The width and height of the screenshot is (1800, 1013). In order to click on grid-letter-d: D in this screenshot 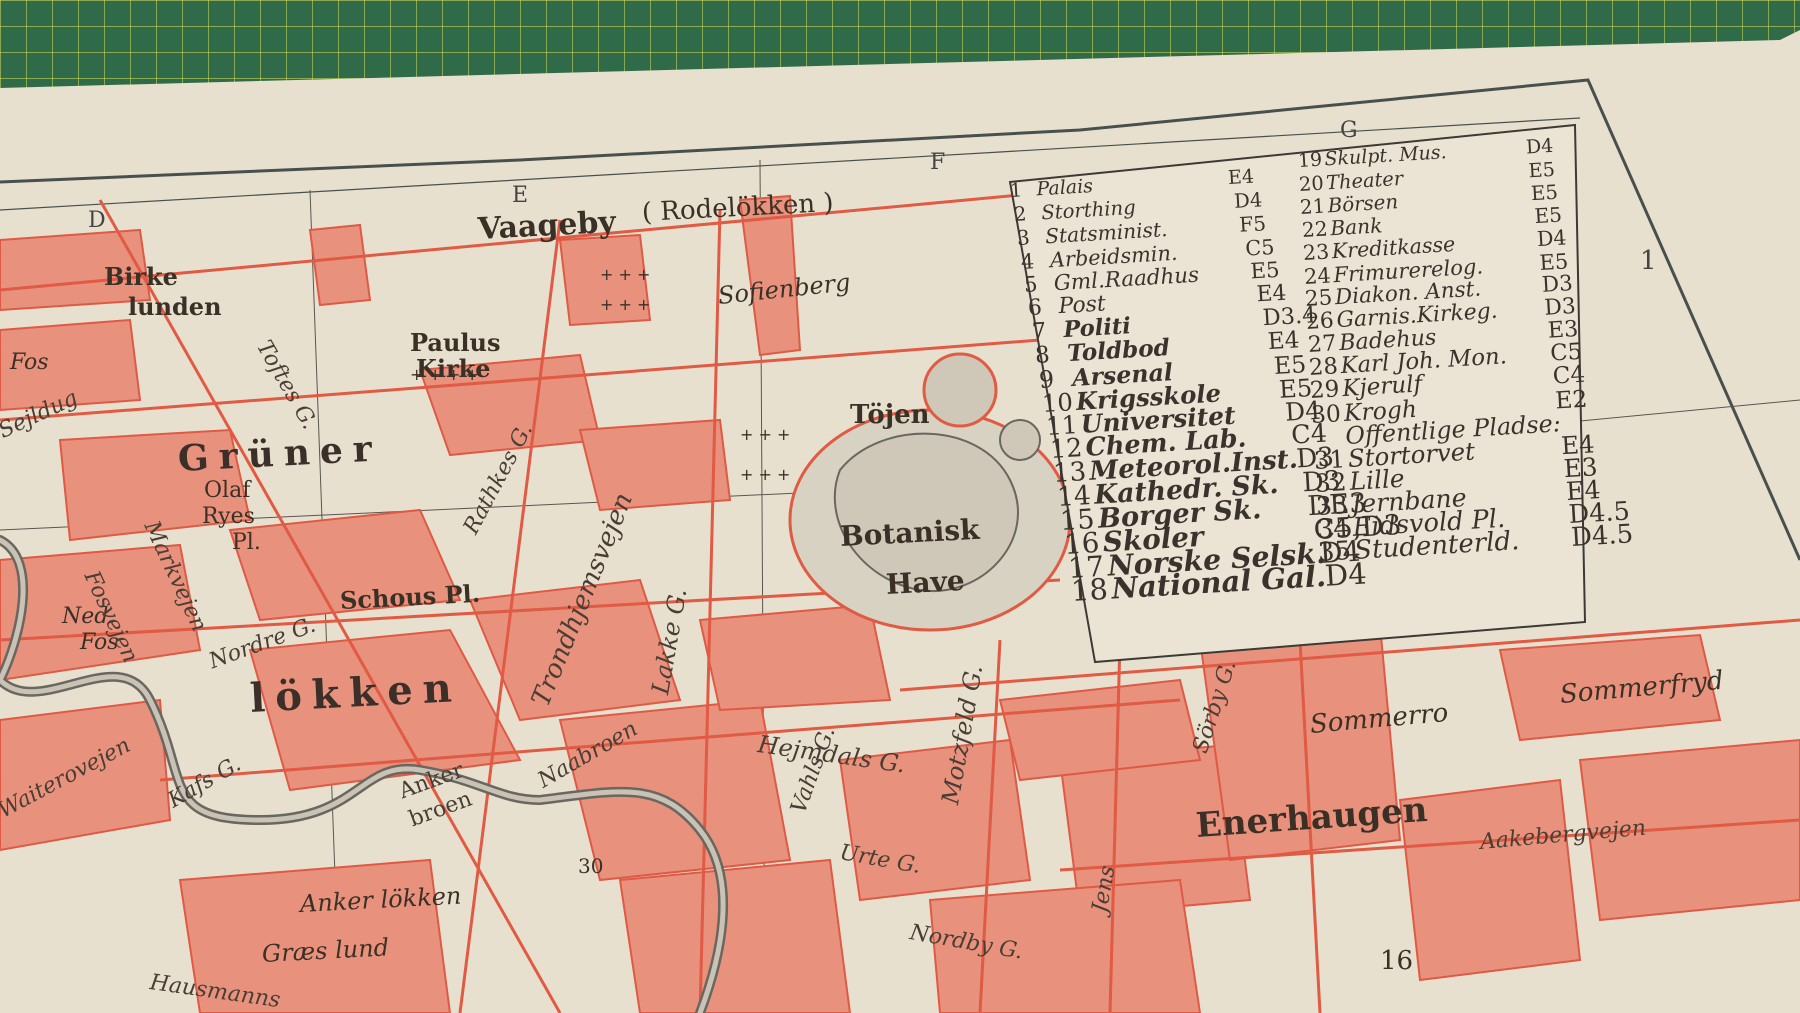, I will do `click(97, 220)`.